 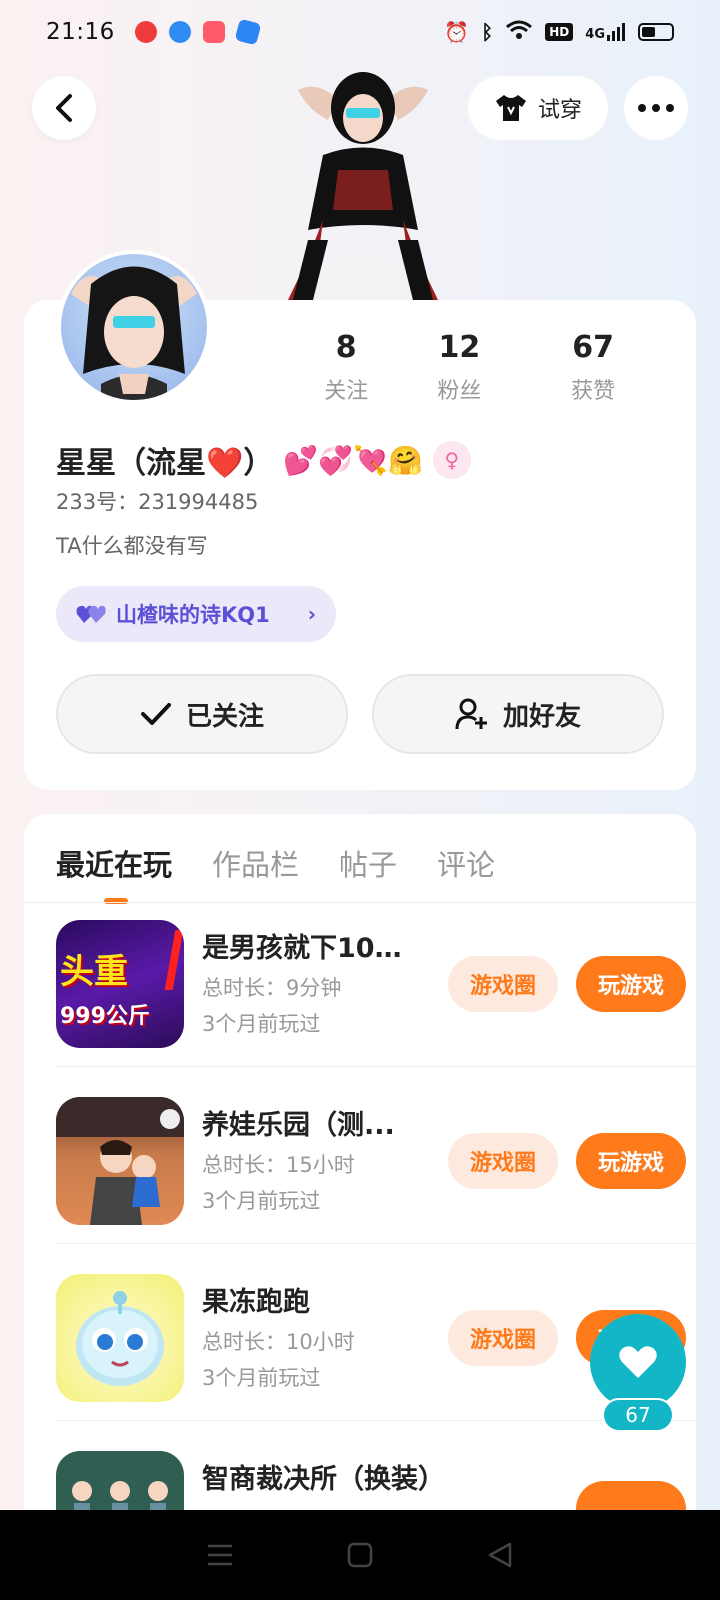 I want to click on chevron-left-icon, so click(x=64, y=108).